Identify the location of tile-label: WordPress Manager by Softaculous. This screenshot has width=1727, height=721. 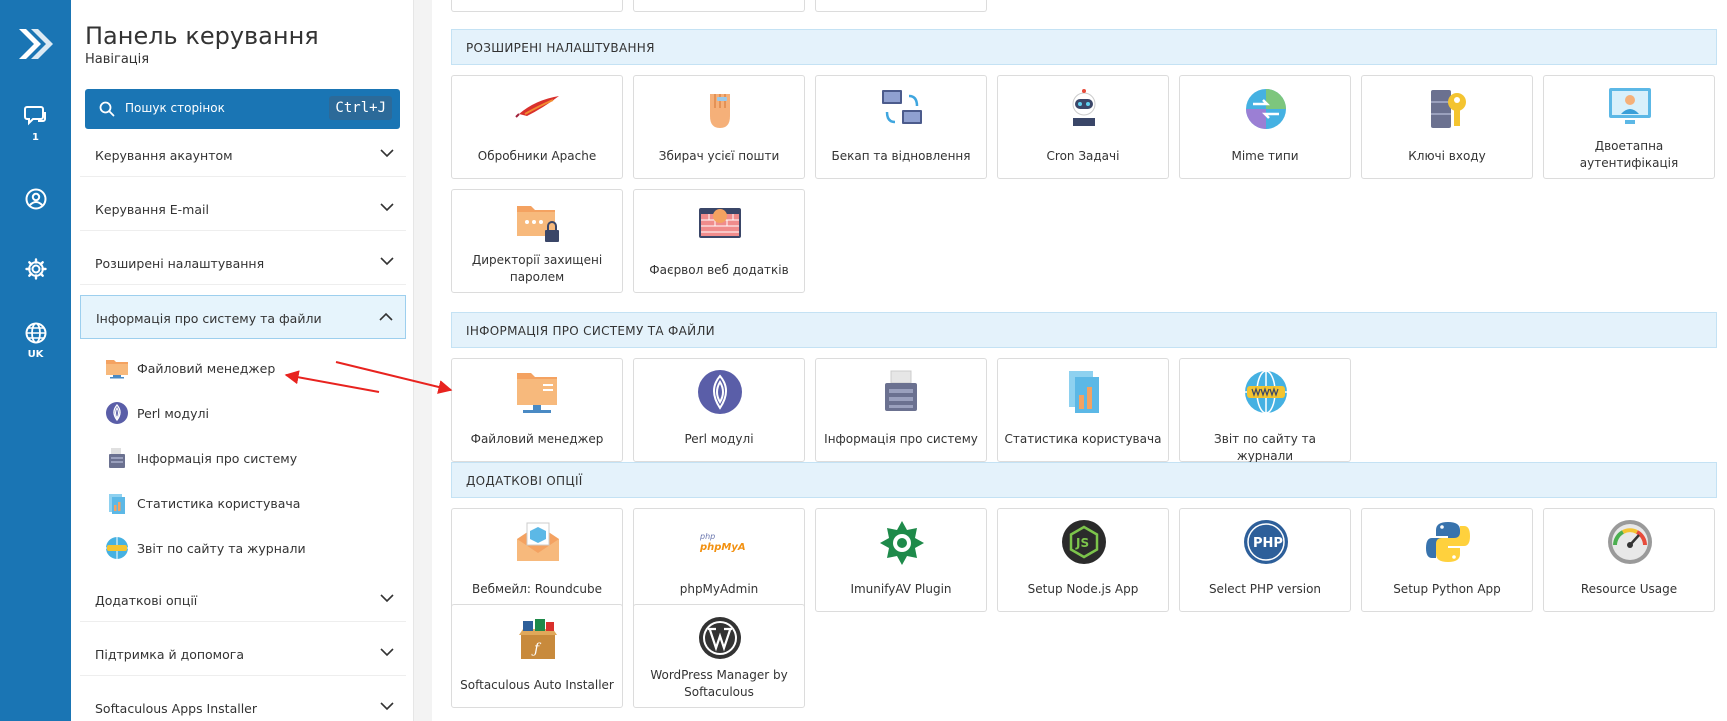
(719, 683).